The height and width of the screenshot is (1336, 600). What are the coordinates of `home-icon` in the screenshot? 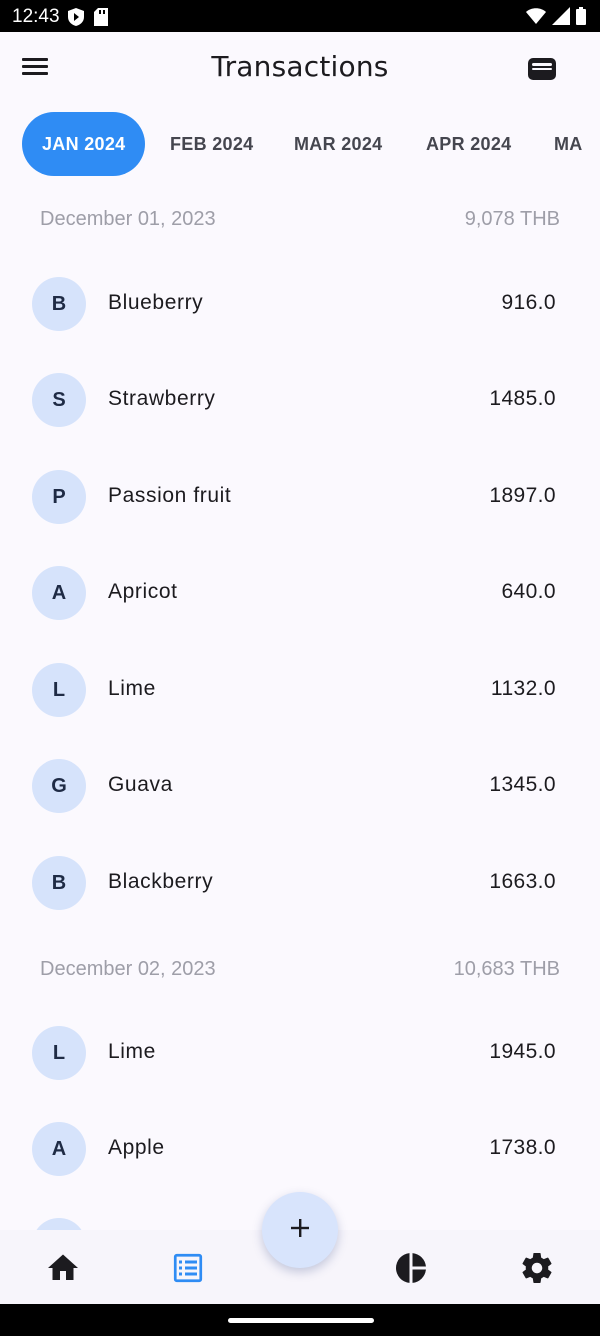 It's located at (63, 1268).